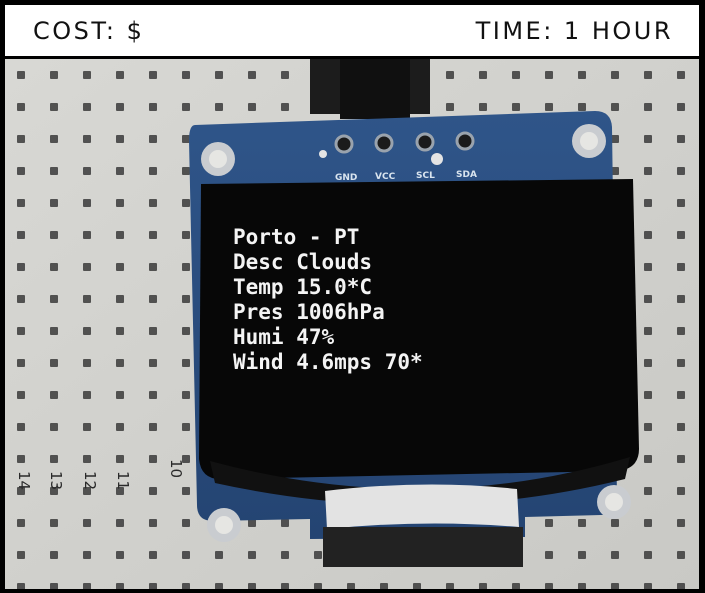  I want to click on row-number: 10, so click(176, 468).